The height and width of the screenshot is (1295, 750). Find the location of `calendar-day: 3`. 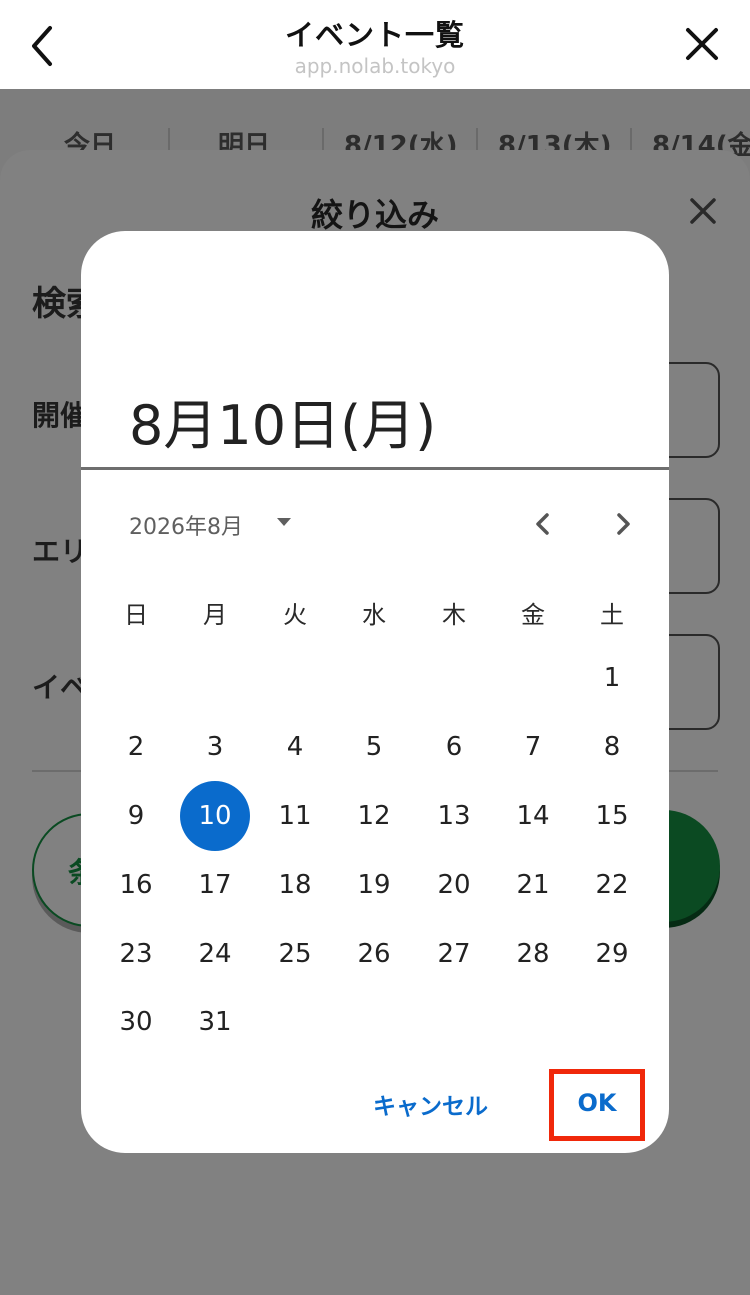

calendar-day: 3 is located at coordinates (215, 747).